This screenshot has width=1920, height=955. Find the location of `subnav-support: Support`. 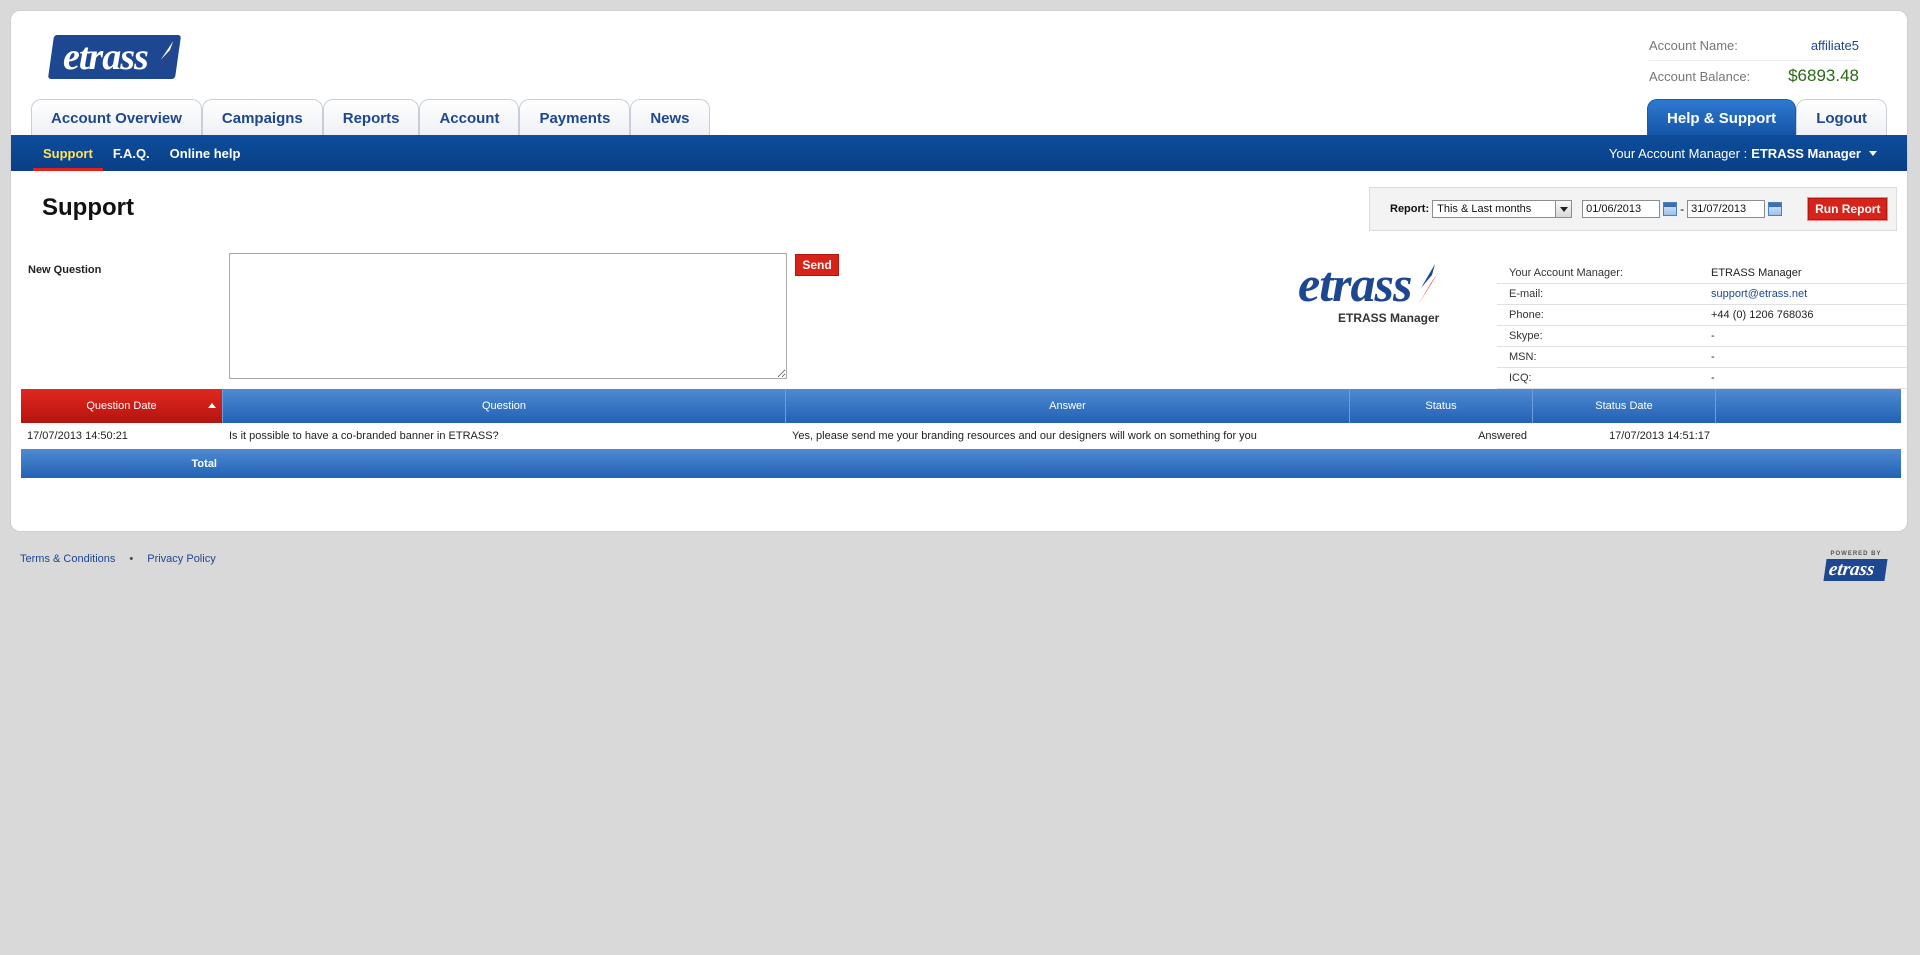

subnav-support: Support is located at coordinates (68, 153).